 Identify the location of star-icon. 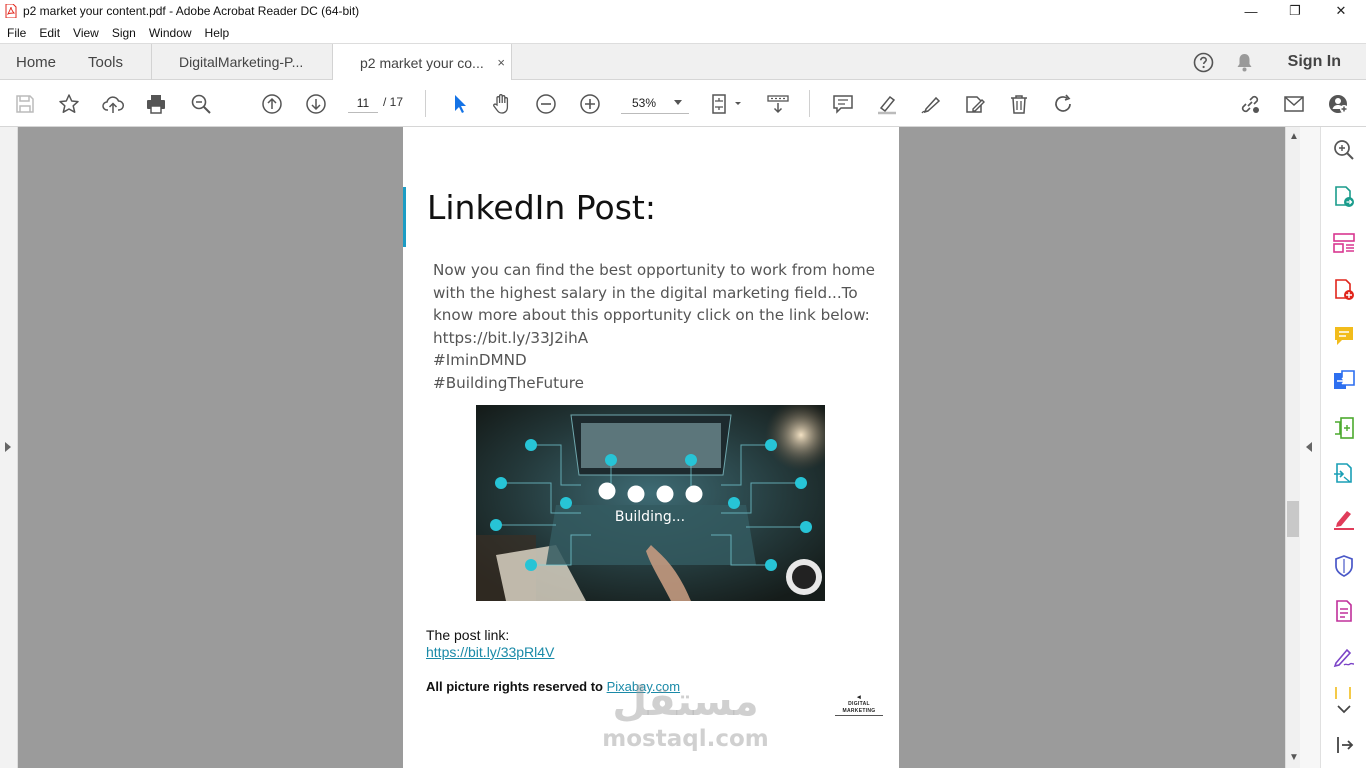
(69, 103).